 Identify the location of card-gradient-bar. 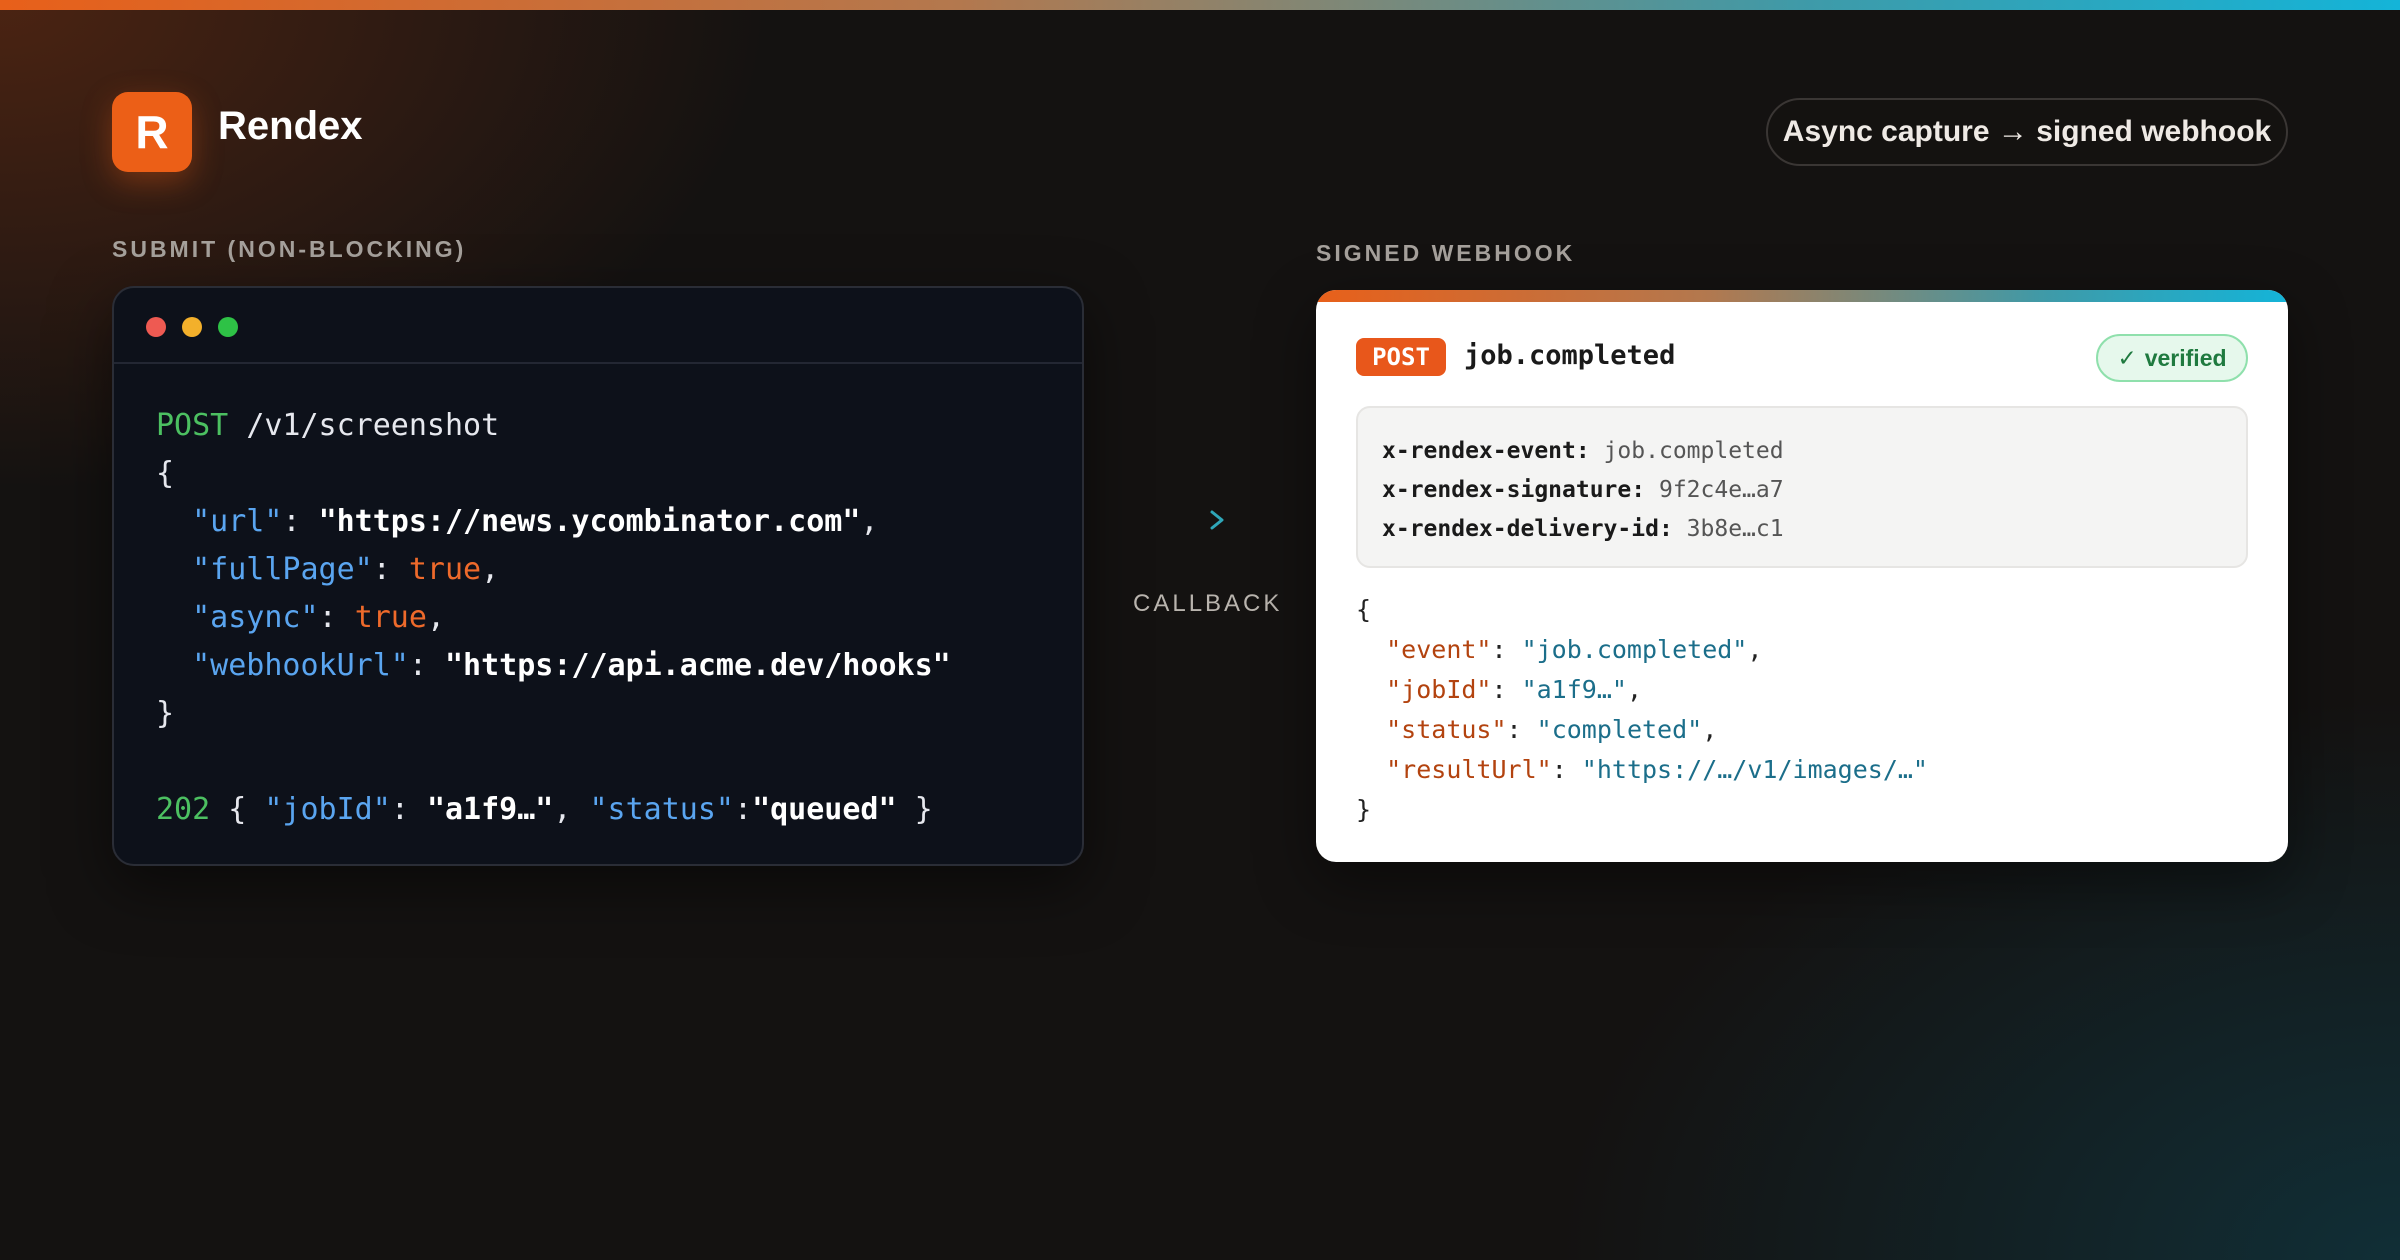
(1802, 296).